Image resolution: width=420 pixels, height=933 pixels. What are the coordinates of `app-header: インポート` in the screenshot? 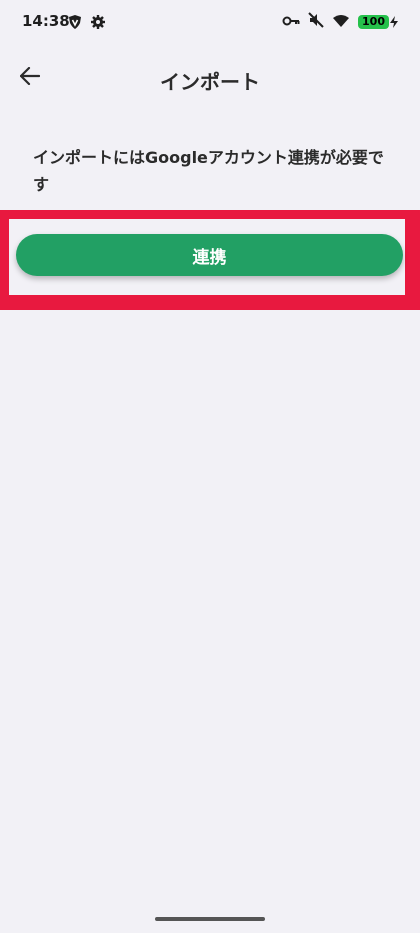 It's located at (210, 79).